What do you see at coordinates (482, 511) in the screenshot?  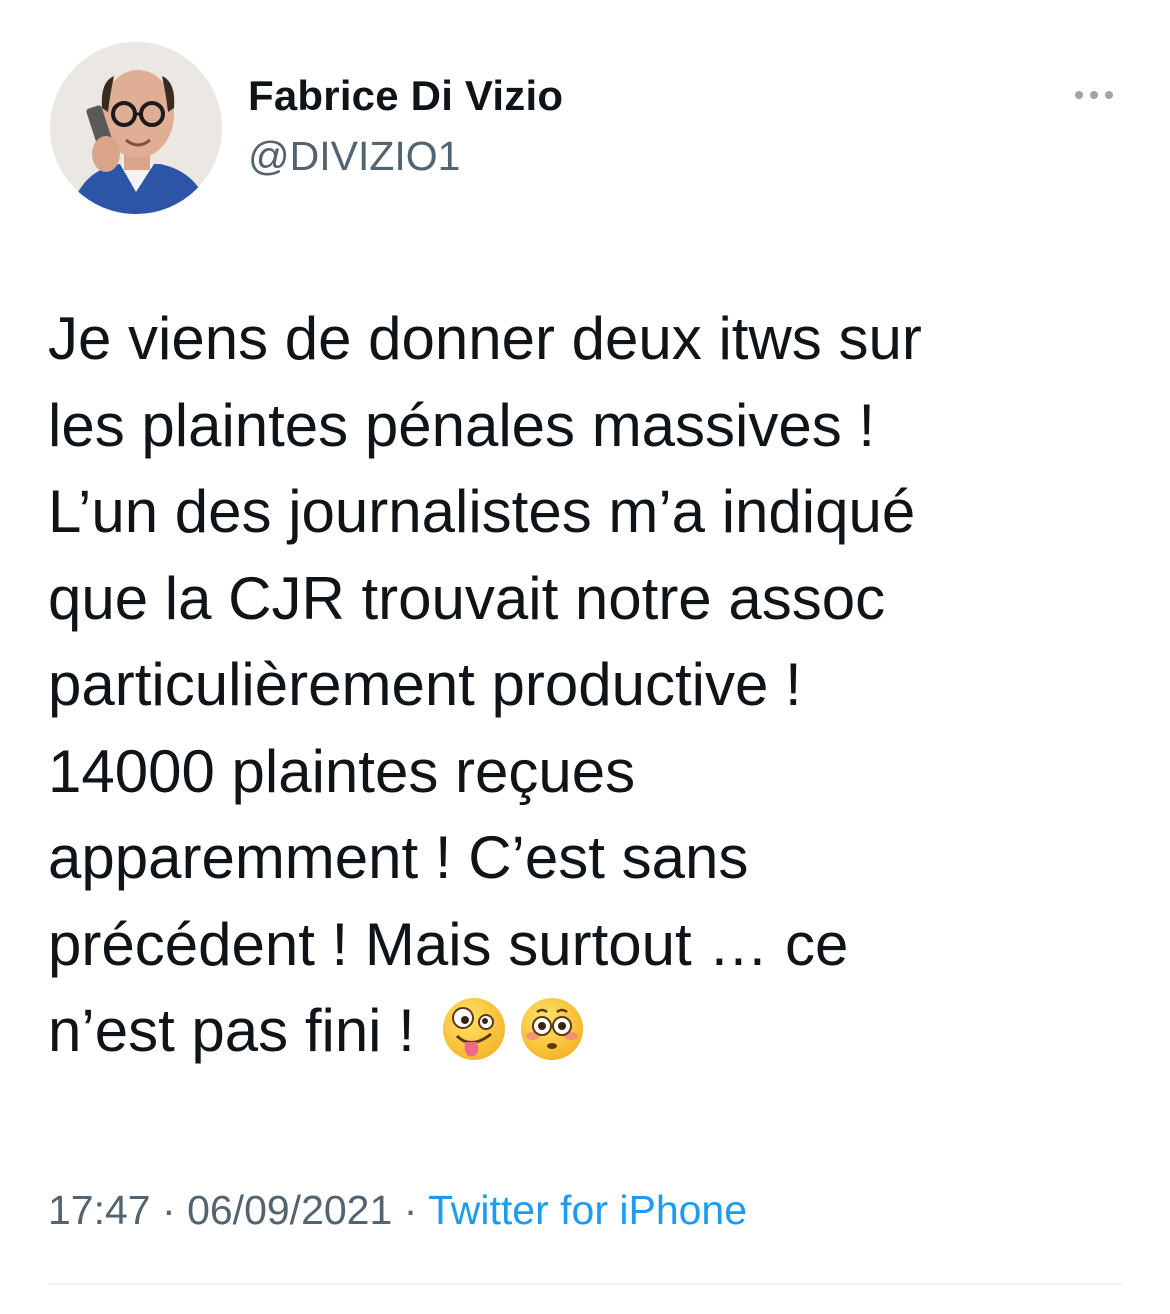 I see `tweet-text-line: L’un des journalistes m’a indiqué` at bounding box center [482, 511].